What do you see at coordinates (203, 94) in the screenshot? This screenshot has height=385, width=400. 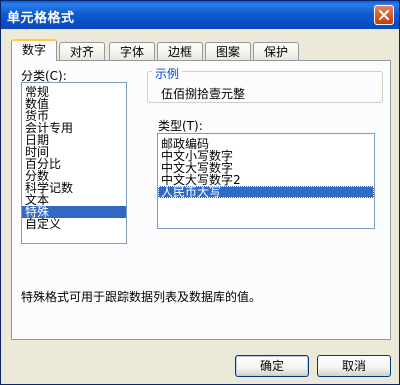 I see `sample-value: 伍佰捌拾壹元整` at bounding box center [203, 94].